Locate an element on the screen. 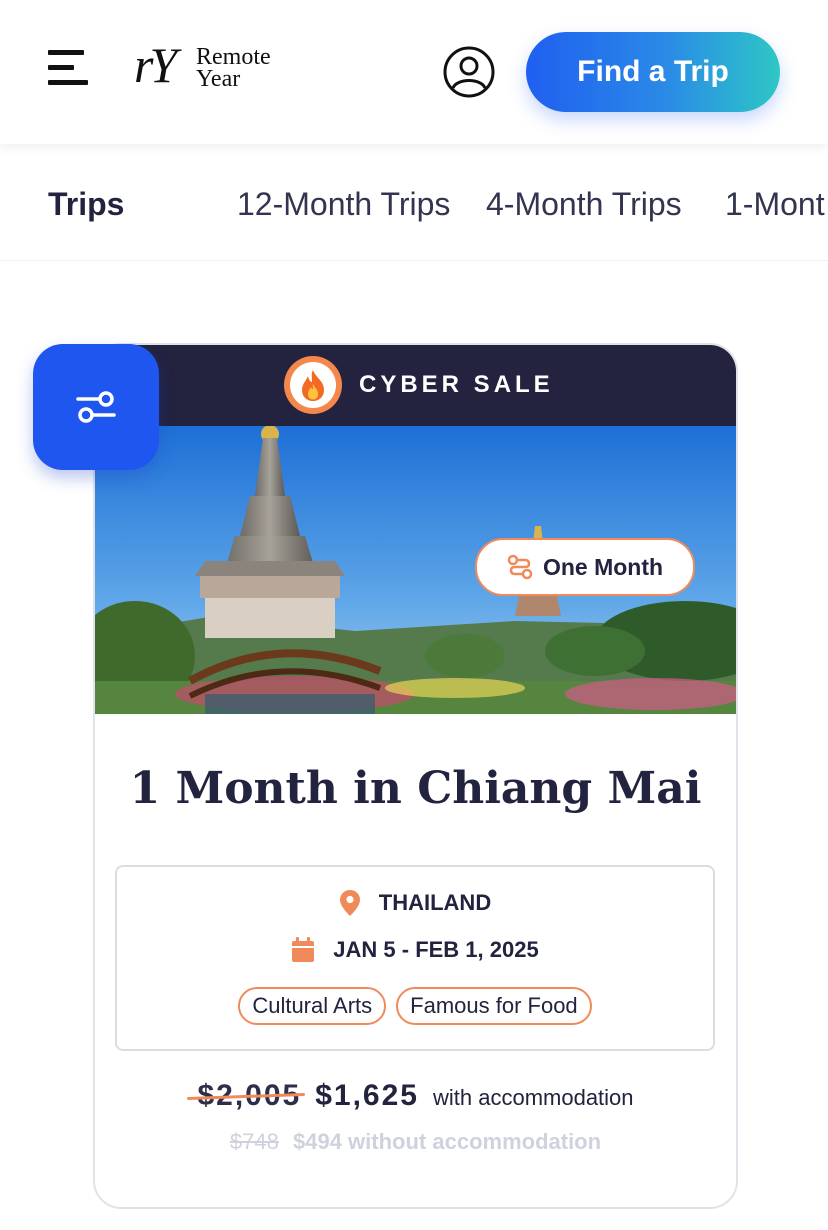 The height and width of the screenshot is (1230, 828). site-header: rY Remote Year Find a Trip is located at coordinates (414, 72).